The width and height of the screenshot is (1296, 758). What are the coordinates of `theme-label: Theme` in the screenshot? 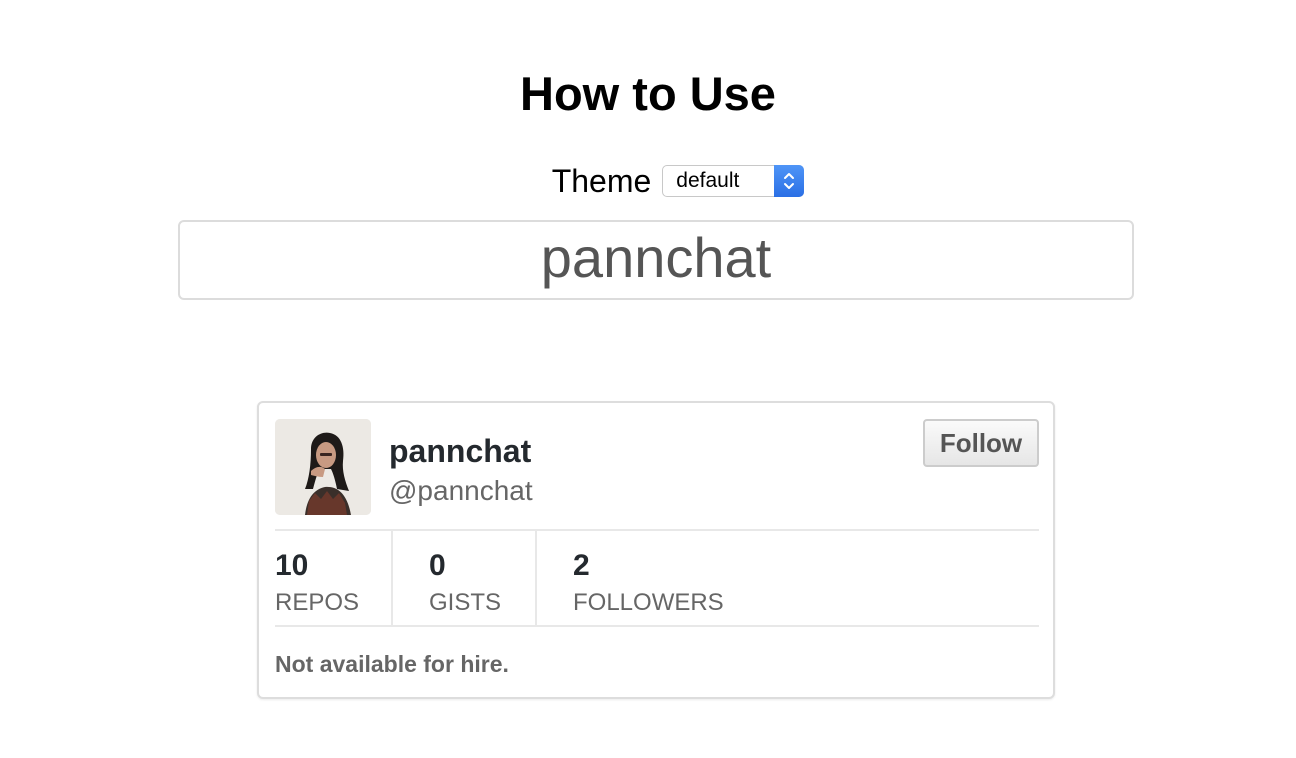 It's located at (601, 180).